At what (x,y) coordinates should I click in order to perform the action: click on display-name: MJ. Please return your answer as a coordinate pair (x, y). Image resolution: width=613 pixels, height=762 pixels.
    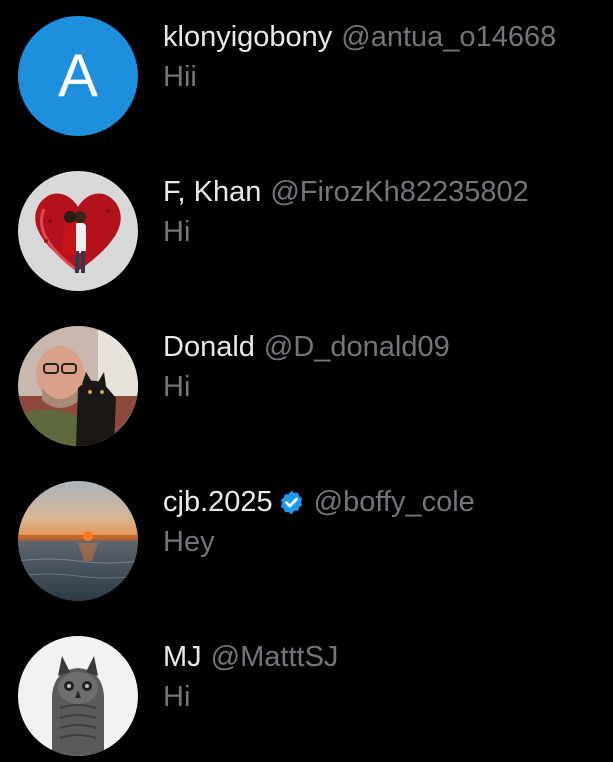
    Looking at the image, I should click on (182, 657).